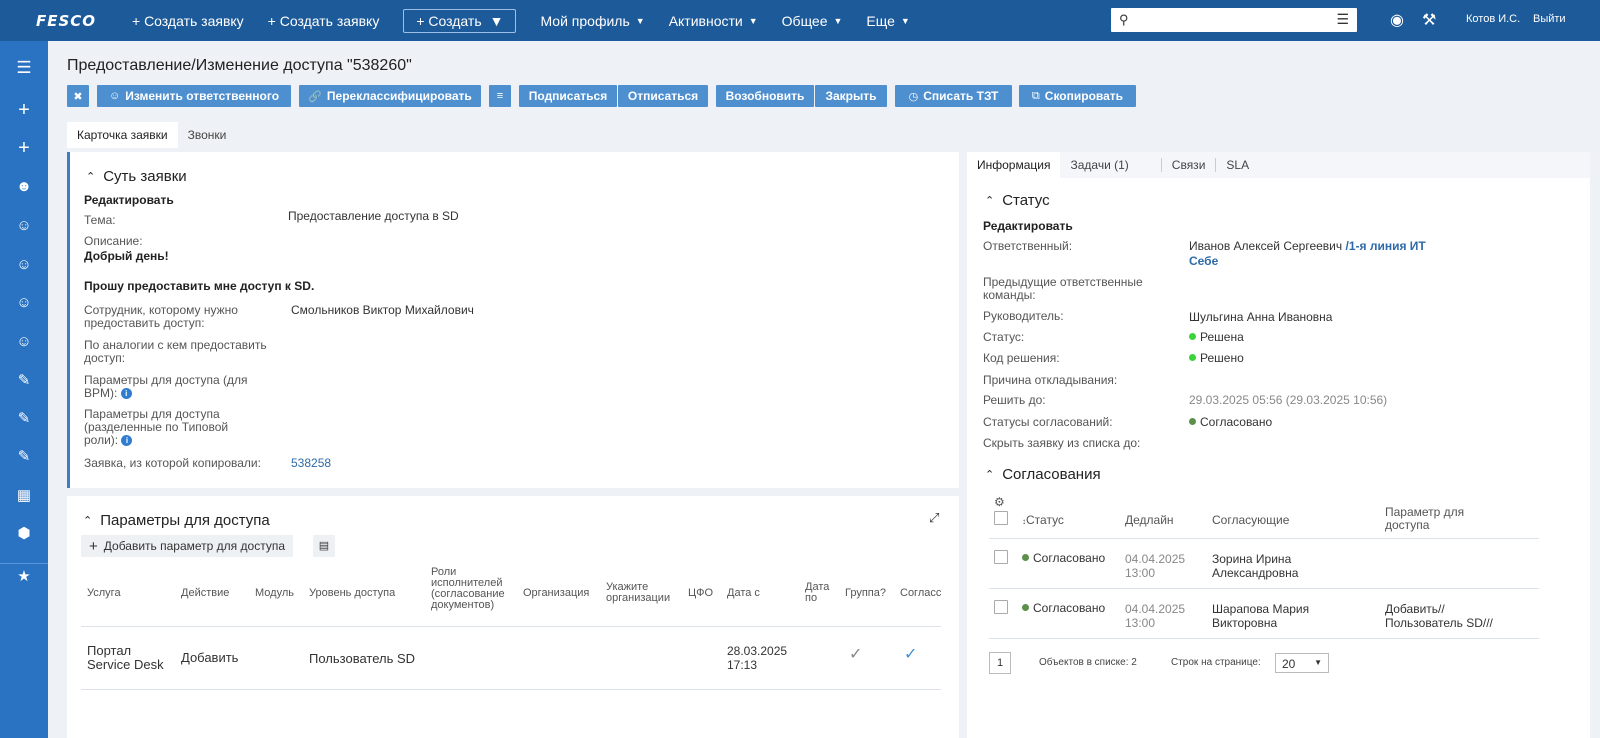 The image size is (1600, 738). What do you see at coordinates (1385, 246) in the screenshot?
I see `responsible-team-link: /1-я линия ИТ` at bounding box center [1385, 246].